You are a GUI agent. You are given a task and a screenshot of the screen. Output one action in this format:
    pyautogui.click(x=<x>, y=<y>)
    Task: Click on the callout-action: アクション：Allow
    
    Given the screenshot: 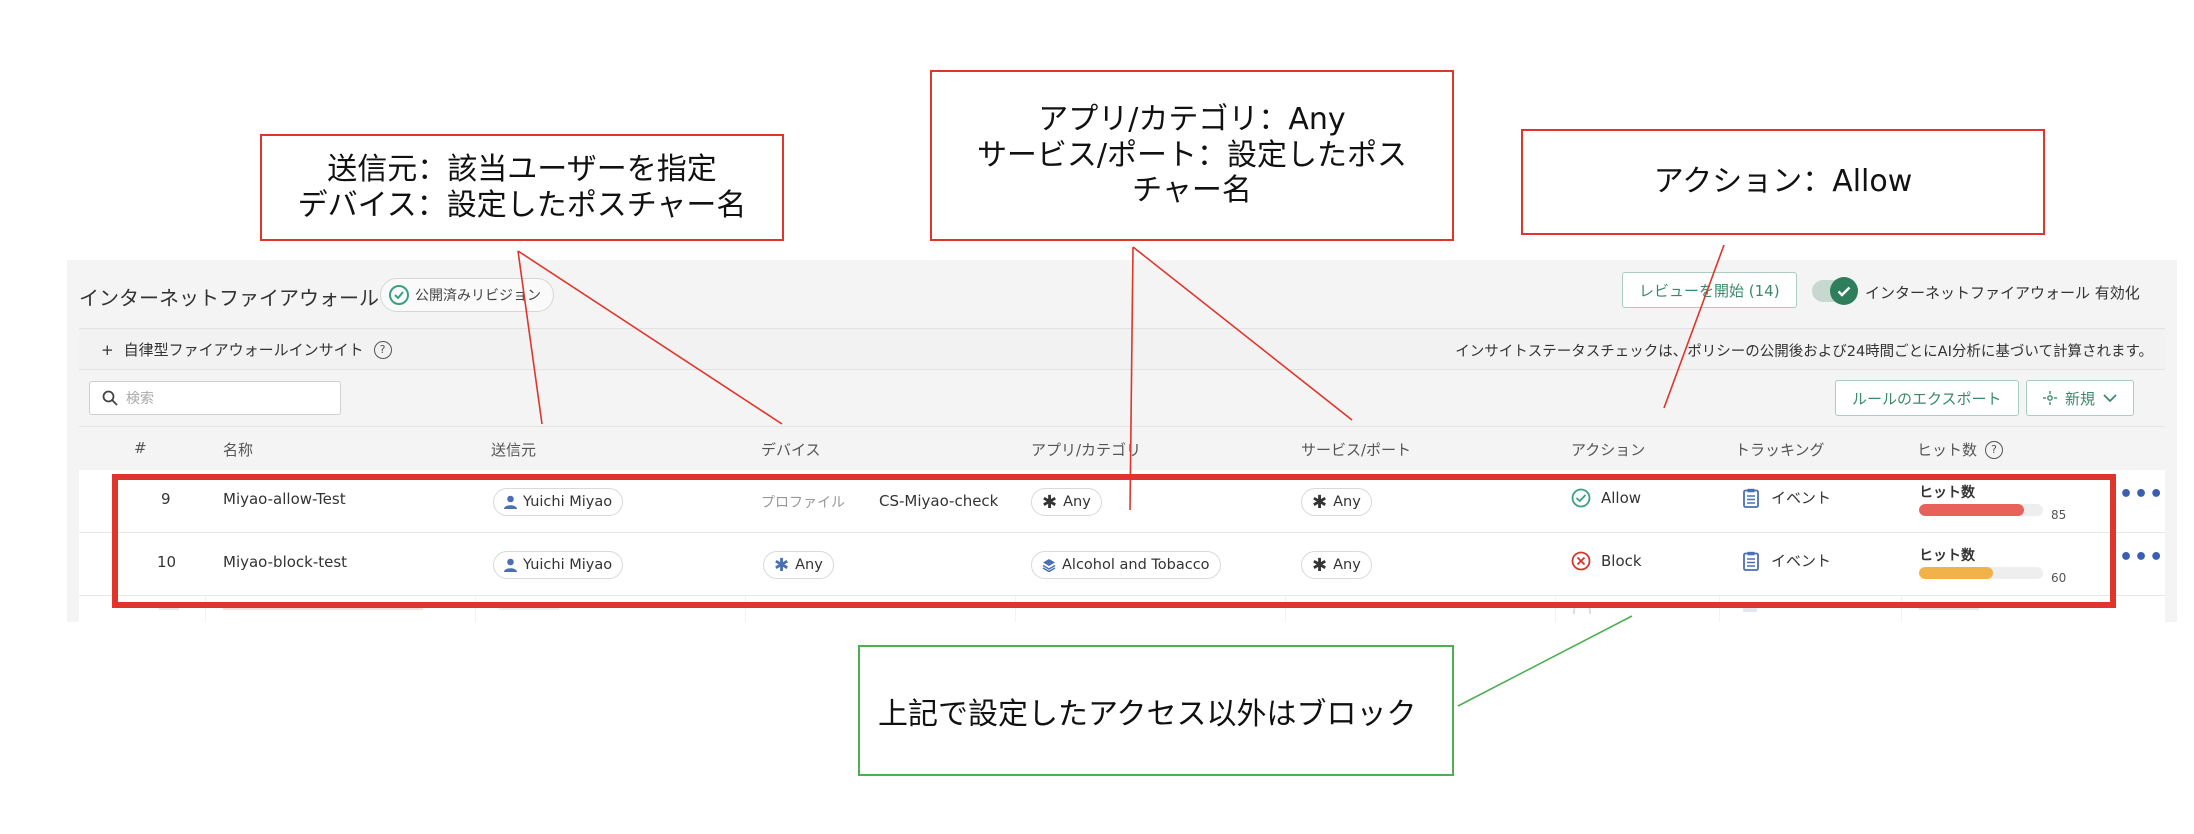 What is the action you would take?
    pyautogui.click(x=1783, y=182)
    